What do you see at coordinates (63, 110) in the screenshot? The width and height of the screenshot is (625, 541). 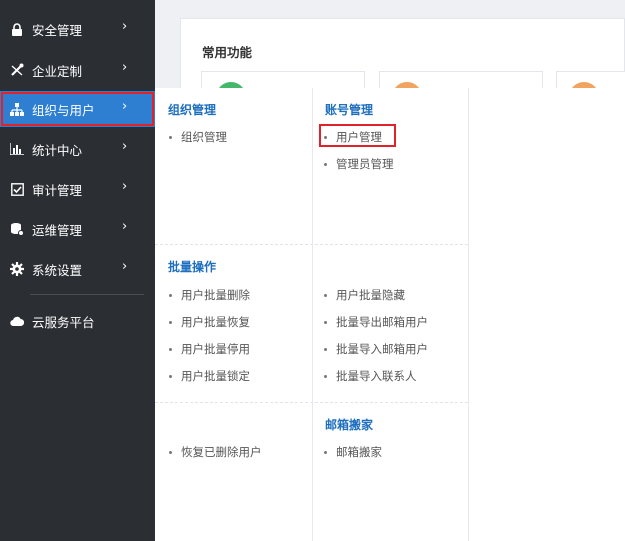 I see `sidebar-item-label: 组织与用户` at bounding box center [63, 110].